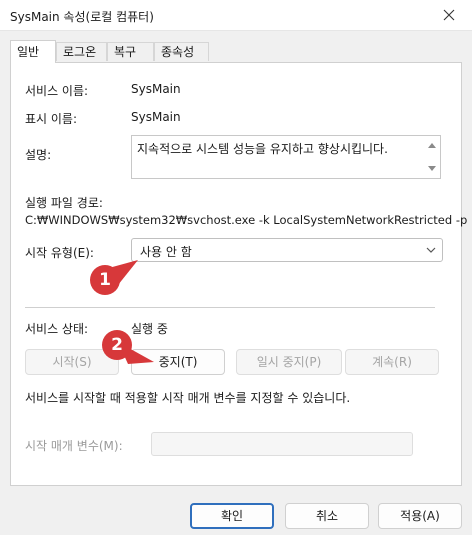 The height and width of the screenshot is (535, 472). What do you see at coordinates (57, 329) in the screenshot?
I see `service-status-label: 서비스 상태:` at bounding box center [57, 329].